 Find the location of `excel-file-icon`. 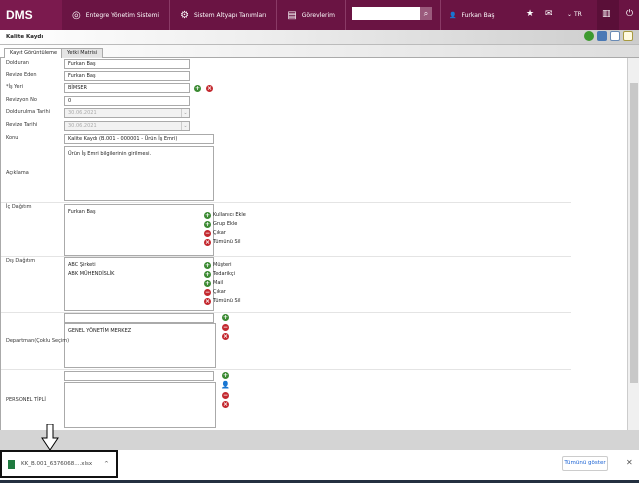

excel-file-icon is located at coordinates (11, 464).